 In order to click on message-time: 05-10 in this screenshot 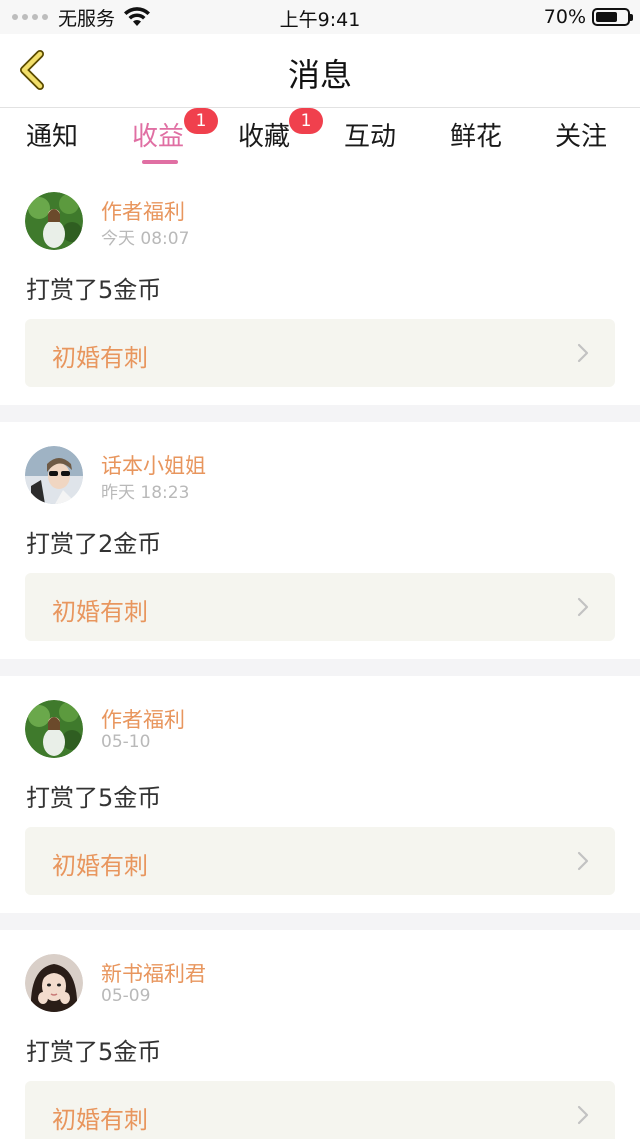, I will do `click(126, 742)`.